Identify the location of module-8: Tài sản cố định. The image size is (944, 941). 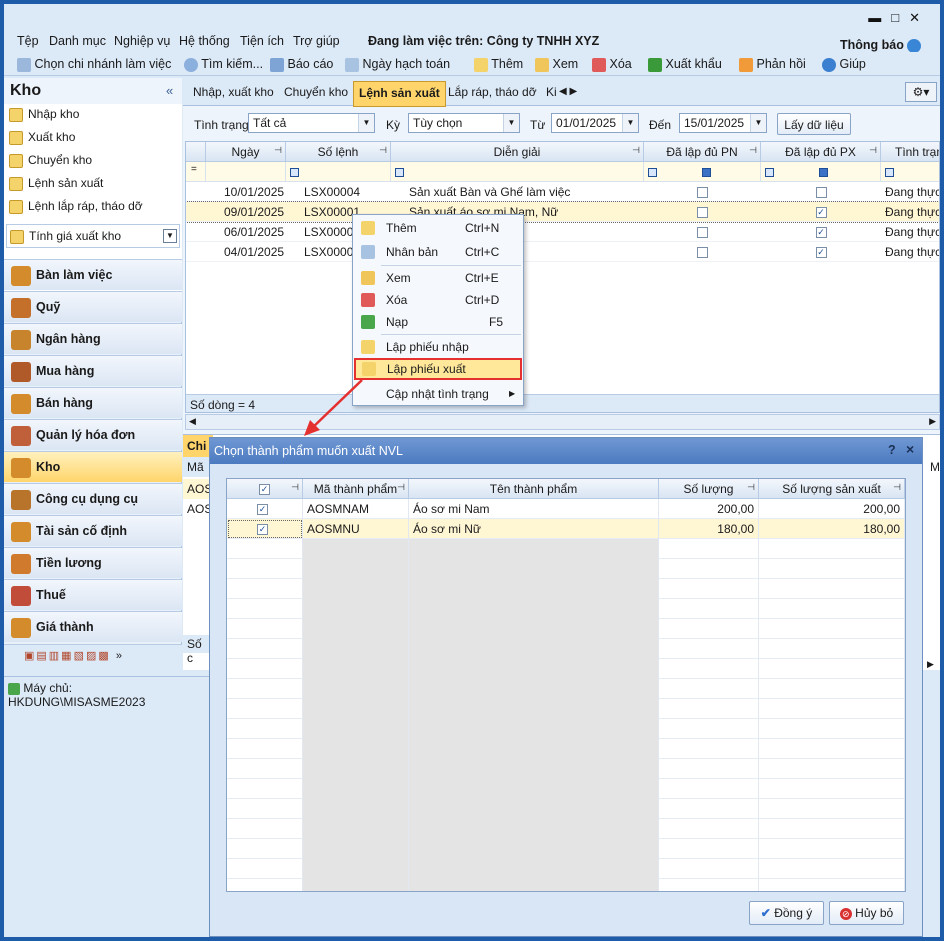
(93, 530).